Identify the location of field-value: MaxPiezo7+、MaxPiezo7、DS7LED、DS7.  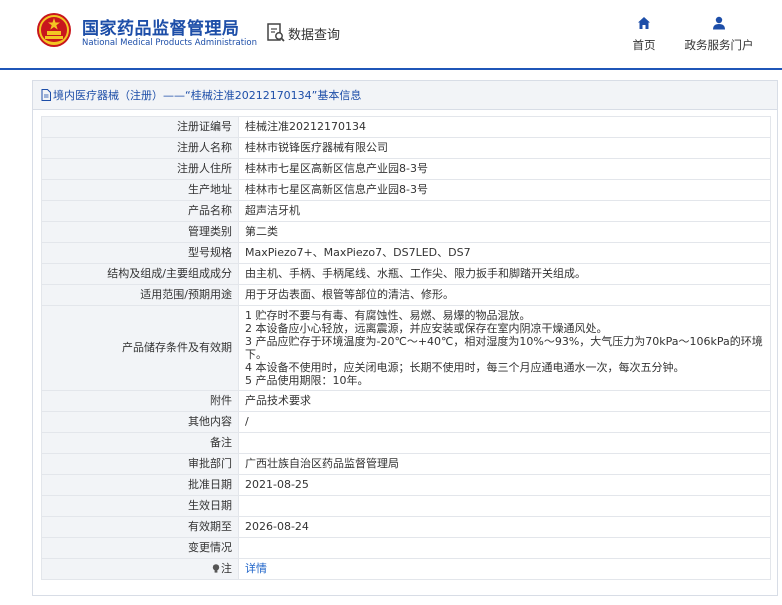
(504, 253).